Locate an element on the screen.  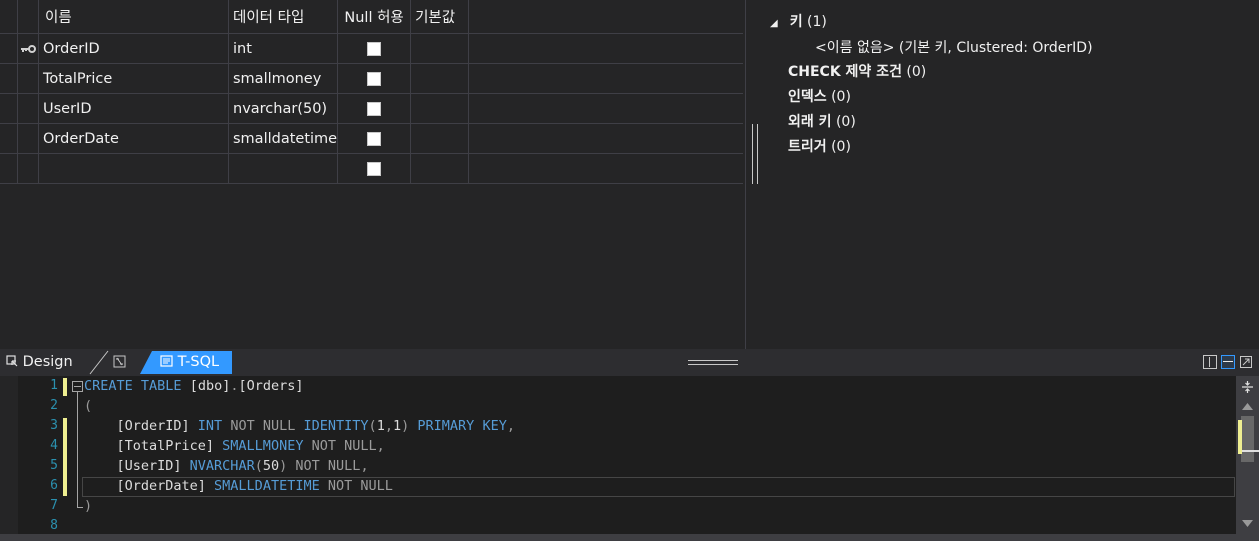
column-header-type: 데이터 타입 is located at coordinates (283, 17).